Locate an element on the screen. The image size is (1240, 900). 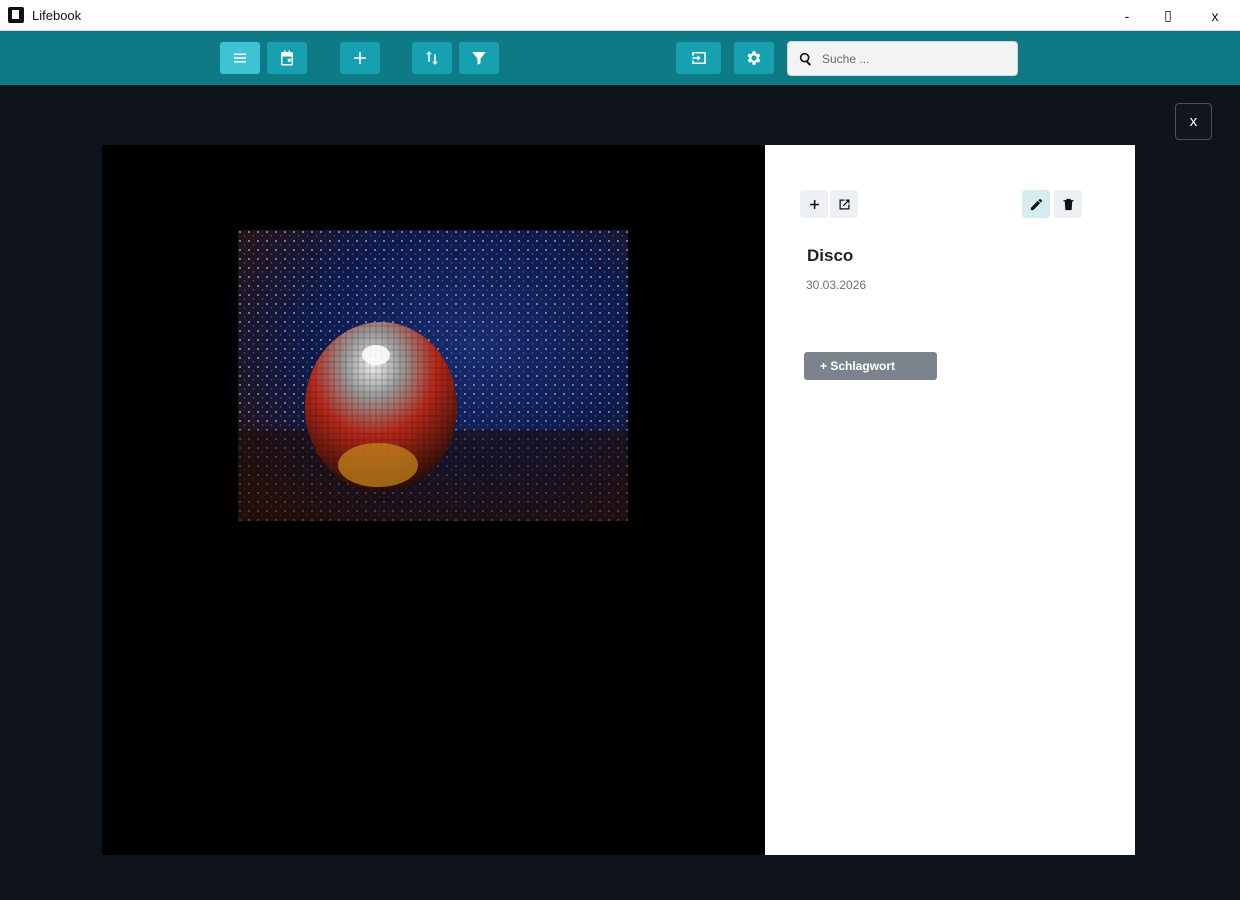
sort-icon is located at coordinates (432, 58).